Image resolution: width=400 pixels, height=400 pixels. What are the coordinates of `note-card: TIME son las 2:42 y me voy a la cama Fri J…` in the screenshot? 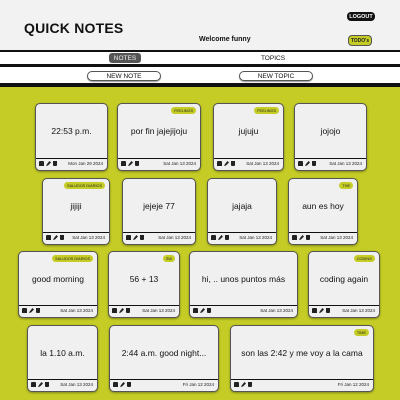 It's located at (302, 358).